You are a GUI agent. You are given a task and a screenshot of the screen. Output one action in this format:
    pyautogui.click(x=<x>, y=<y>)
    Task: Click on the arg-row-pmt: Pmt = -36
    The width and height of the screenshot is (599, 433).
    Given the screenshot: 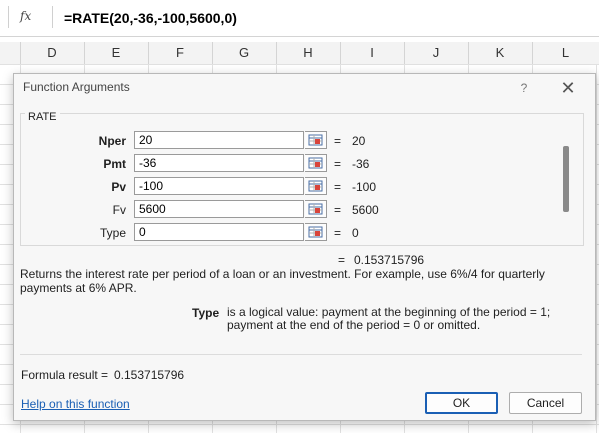 What is the action you would take?
    pyautogui.click(x=214, y=164)
    